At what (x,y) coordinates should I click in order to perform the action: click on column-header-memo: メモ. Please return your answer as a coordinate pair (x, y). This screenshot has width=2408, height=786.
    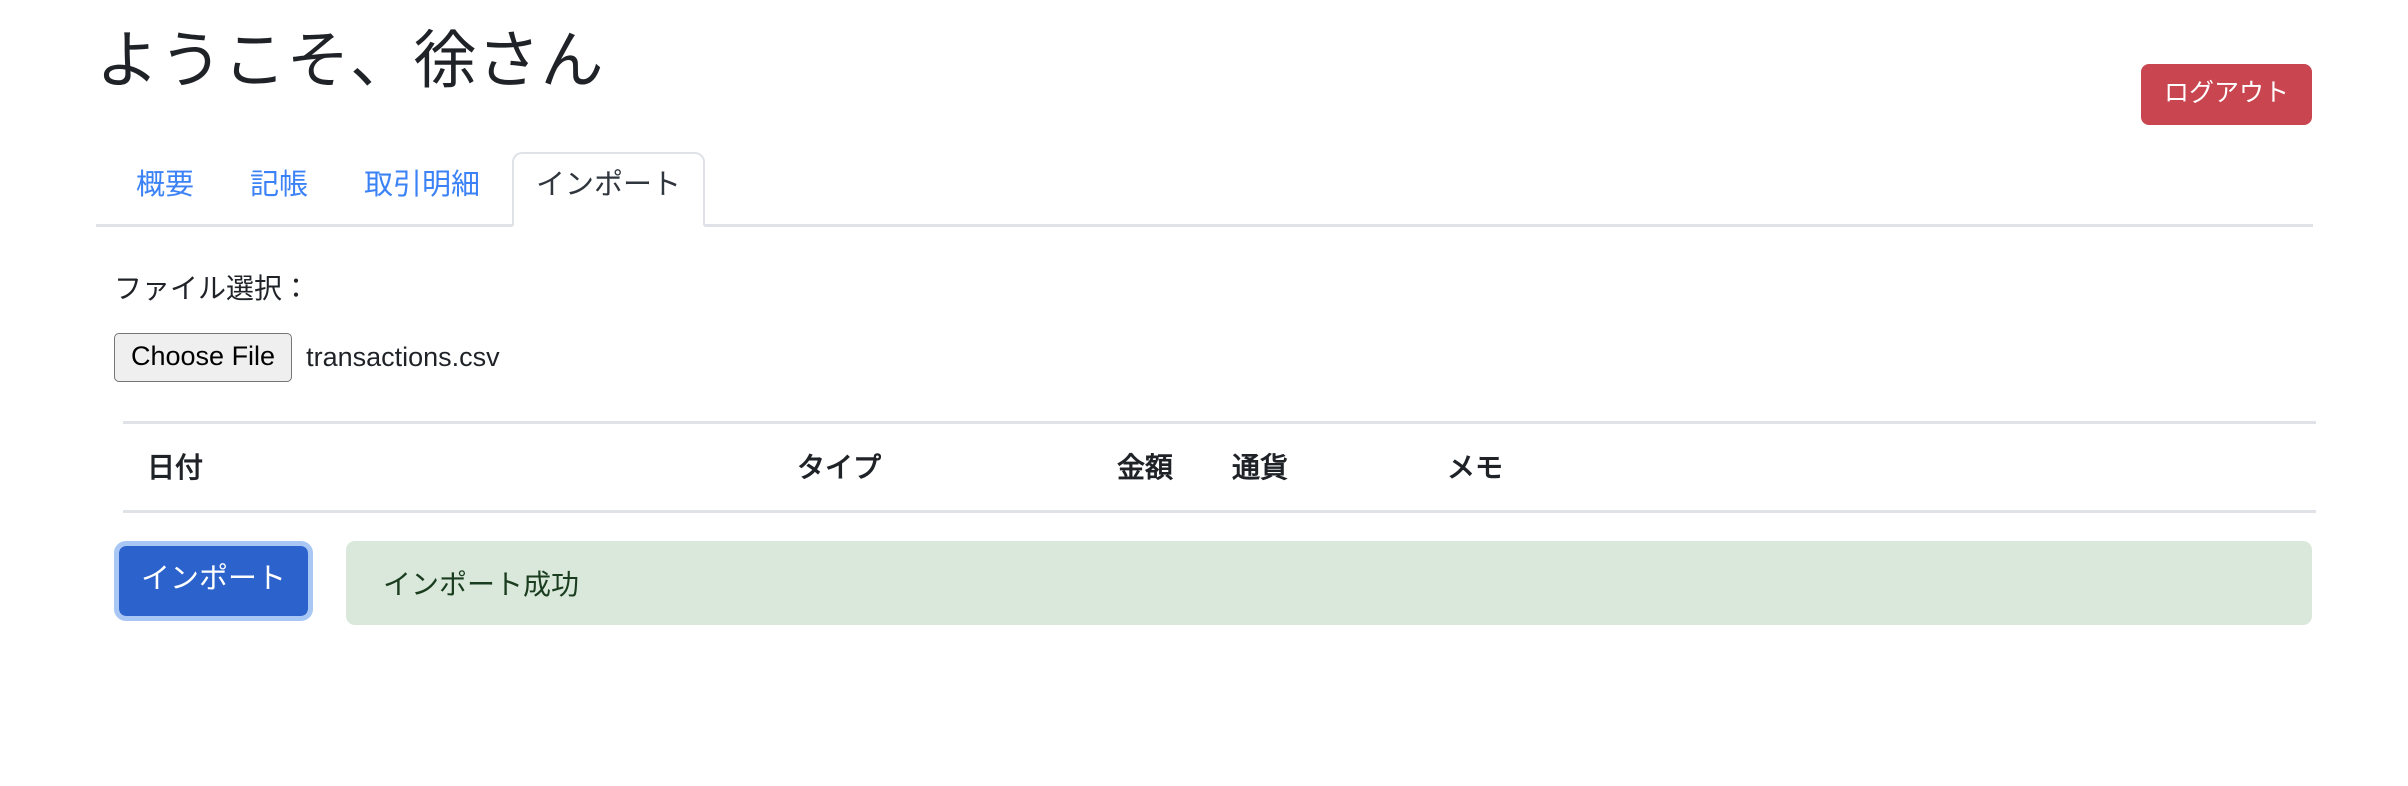
    Looking at the image, I should click on (1881, 467).